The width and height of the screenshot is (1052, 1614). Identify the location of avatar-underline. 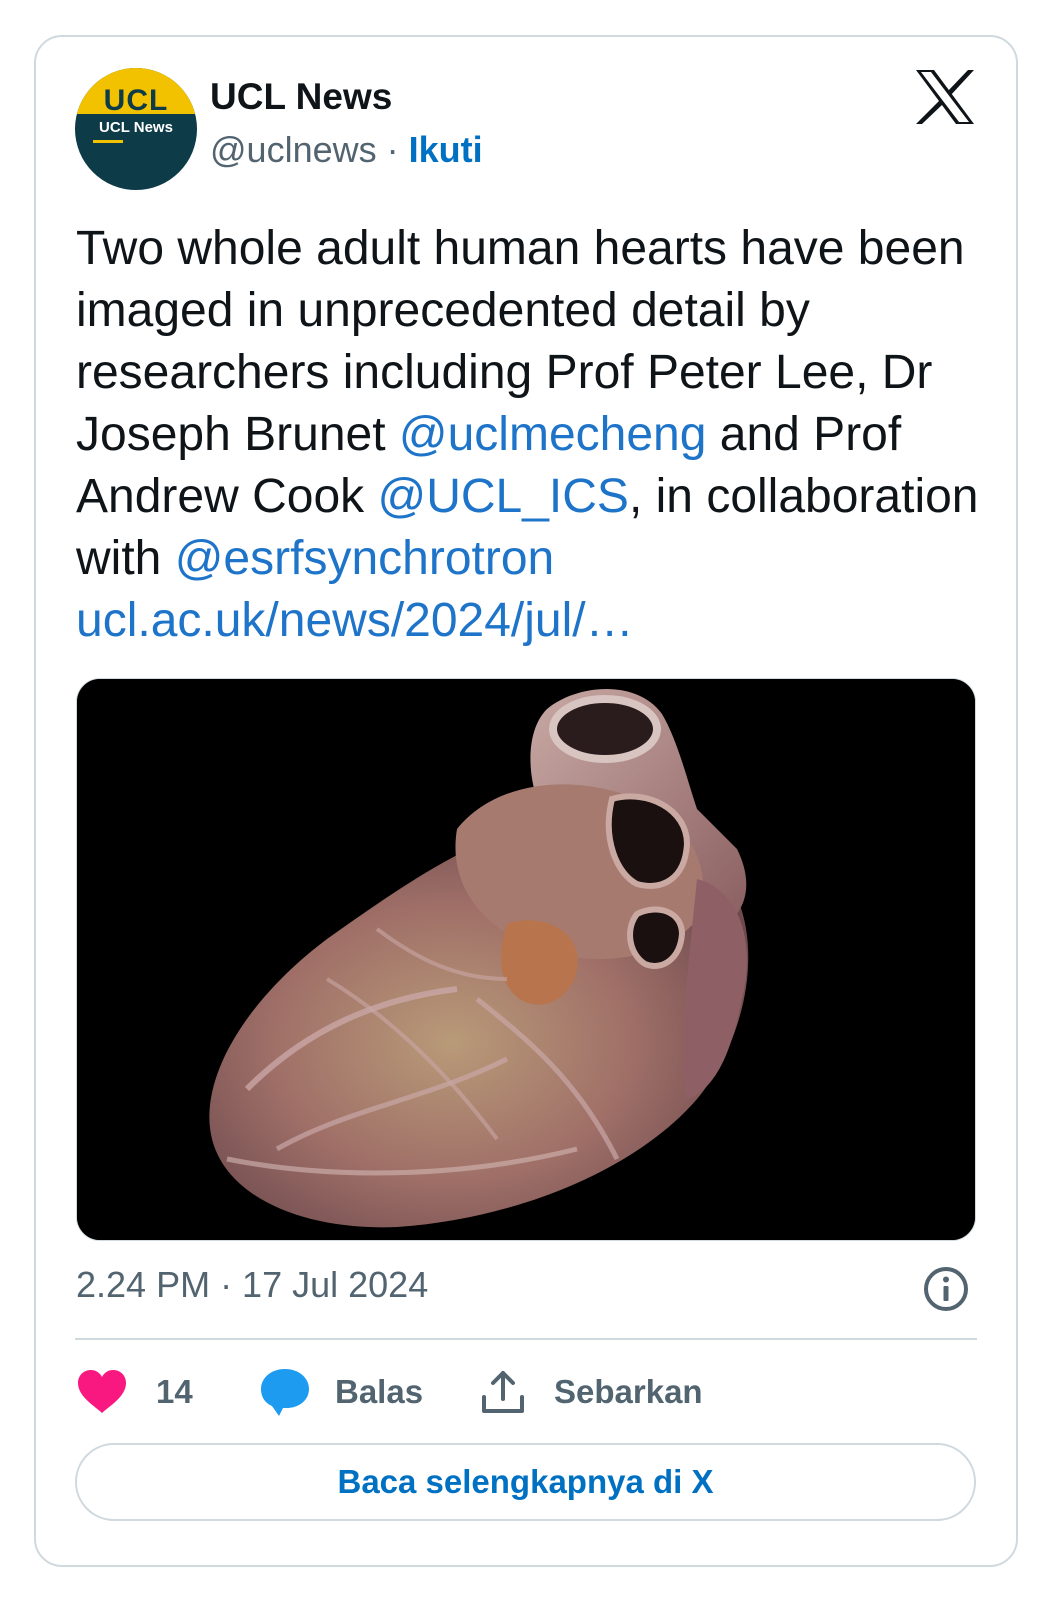
(108, 141).